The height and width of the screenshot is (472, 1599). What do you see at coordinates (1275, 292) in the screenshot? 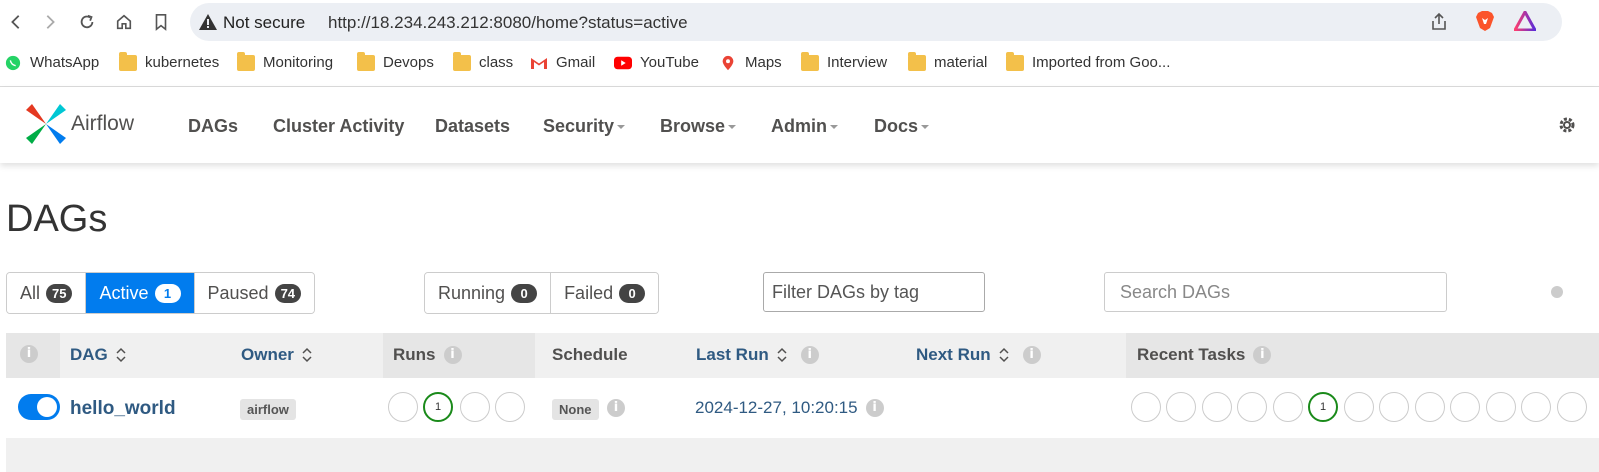
I see `search-dags-input: Search DAGs` at bounding box center [1275, 292].